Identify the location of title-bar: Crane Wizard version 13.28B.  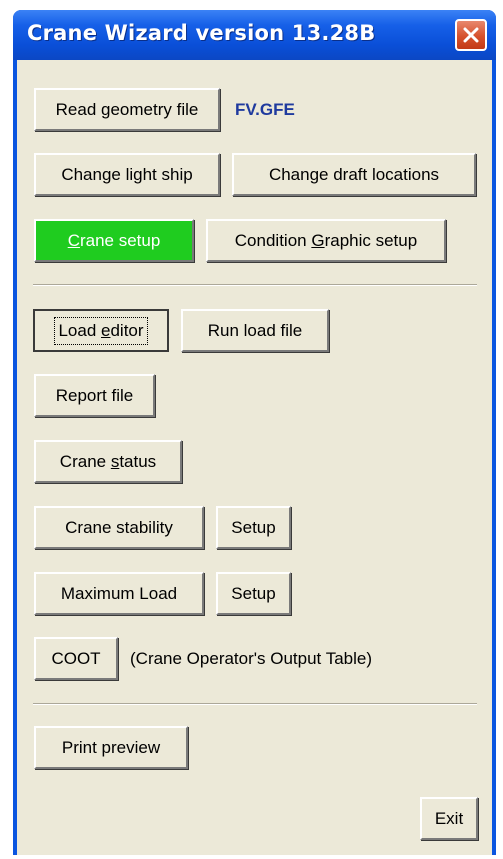
(254, 35).